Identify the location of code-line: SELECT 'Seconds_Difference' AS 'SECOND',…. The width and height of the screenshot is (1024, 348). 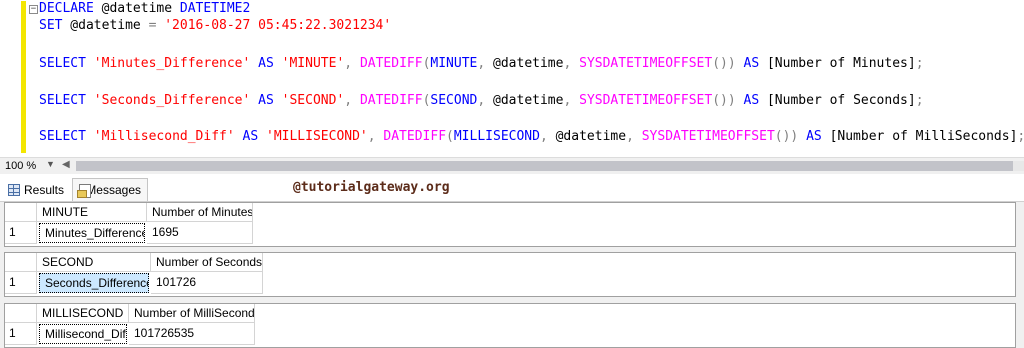
(481, 100).